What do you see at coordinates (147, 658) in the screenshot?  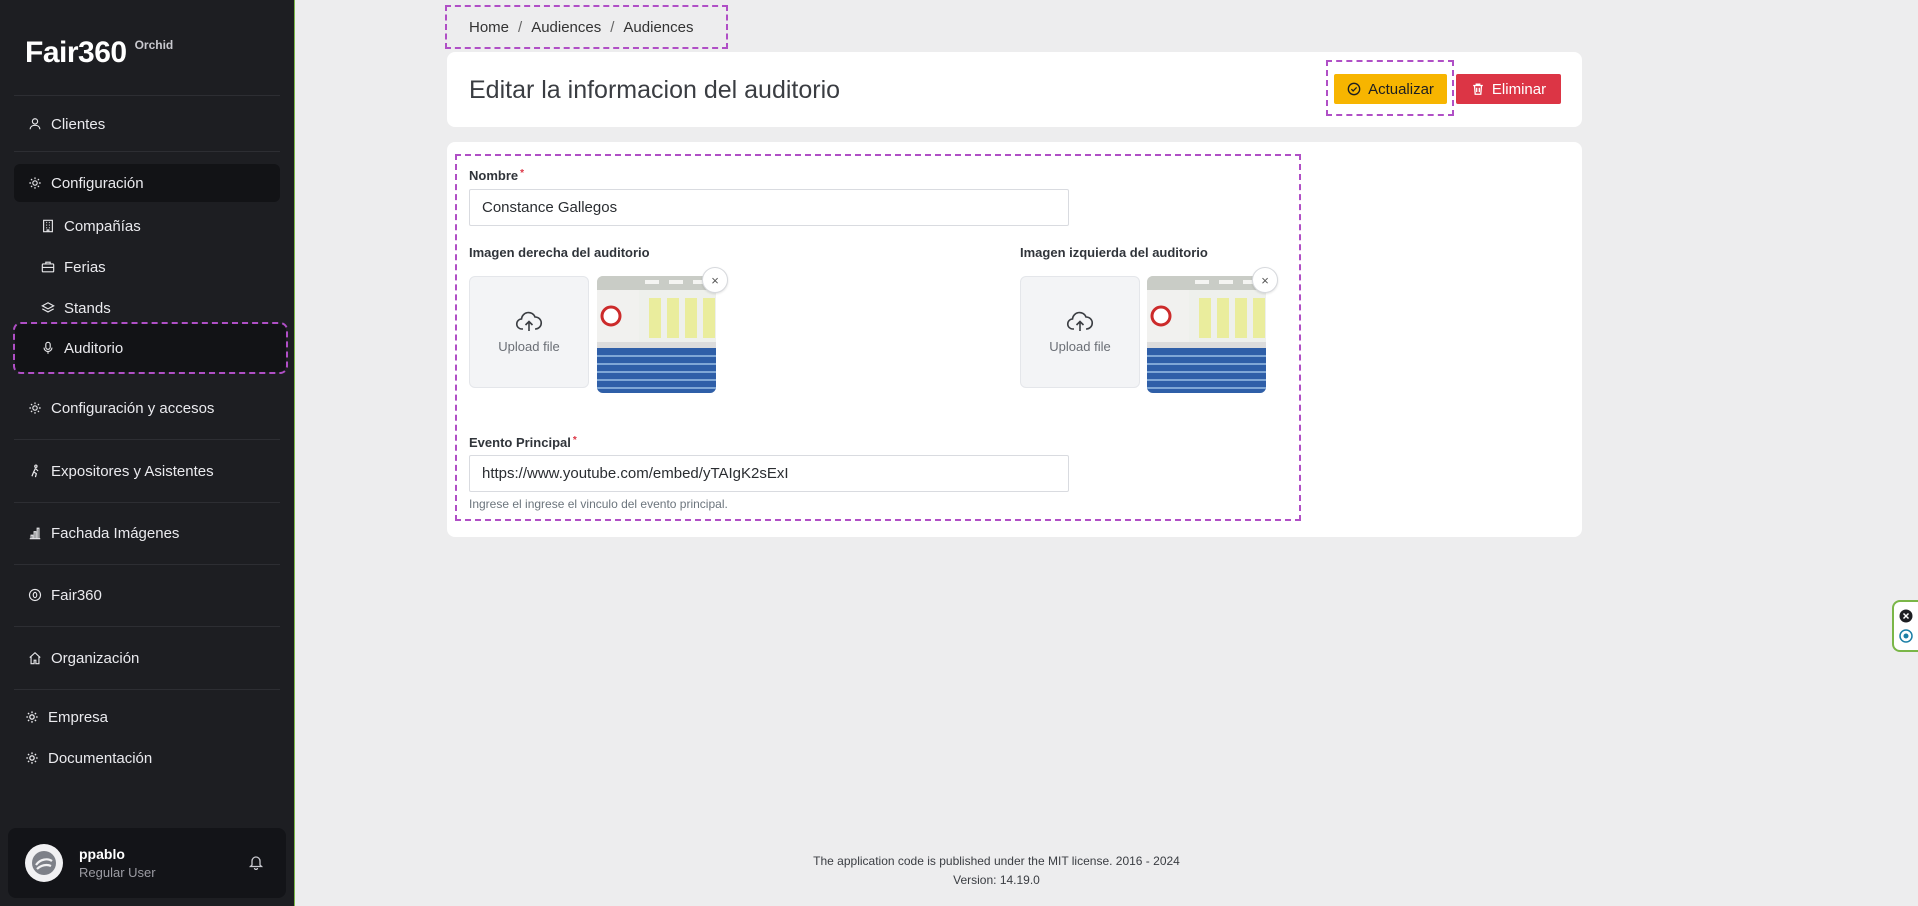 I see `sidebar-item-organizacion: Organización` at bounding box center [147, 658].